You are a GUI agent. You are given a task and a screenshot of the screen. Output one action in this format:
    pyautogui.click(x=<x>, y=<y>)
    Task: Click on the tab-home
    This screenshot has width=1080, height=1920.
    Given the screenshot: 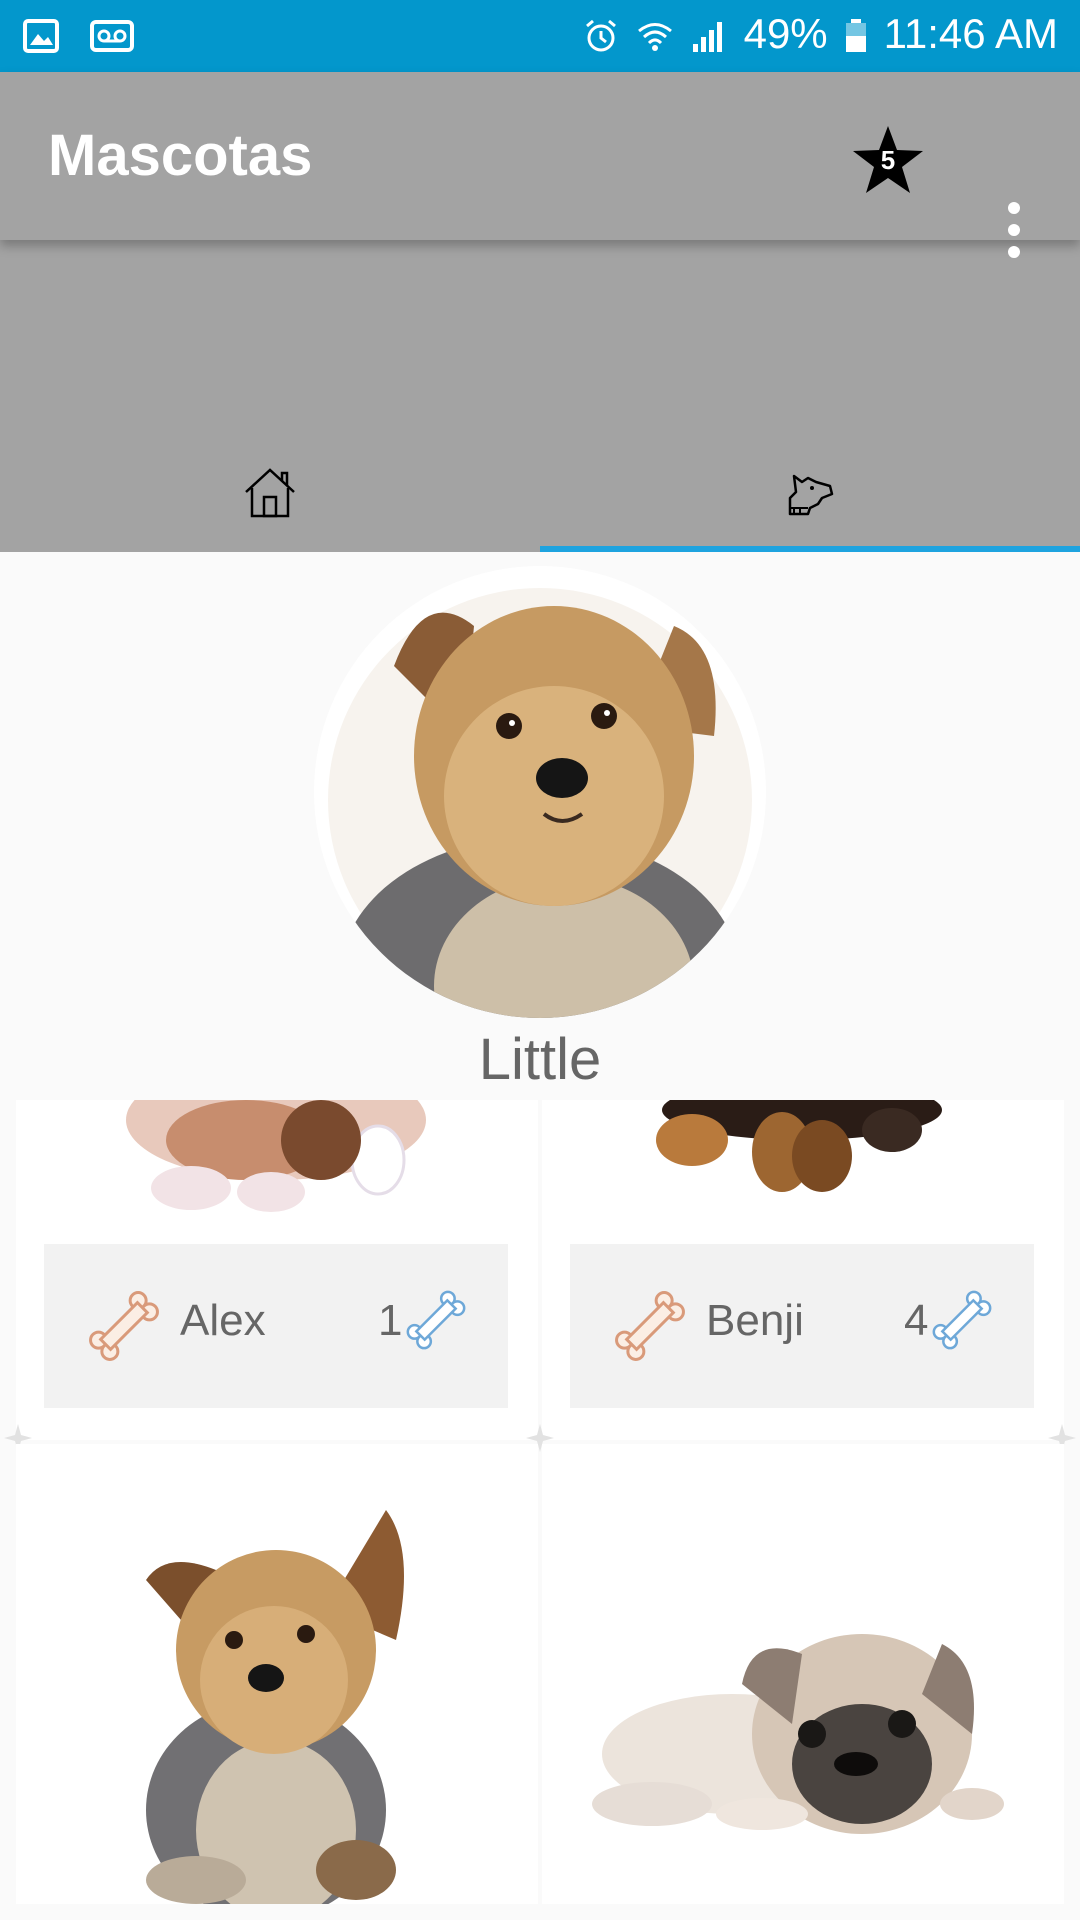 What is the action you would take?
    pyautogui.click(x=270, y=492)
    